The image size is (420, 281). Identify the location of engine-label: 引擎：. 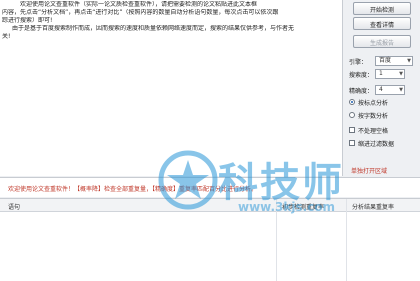
(358, 62).